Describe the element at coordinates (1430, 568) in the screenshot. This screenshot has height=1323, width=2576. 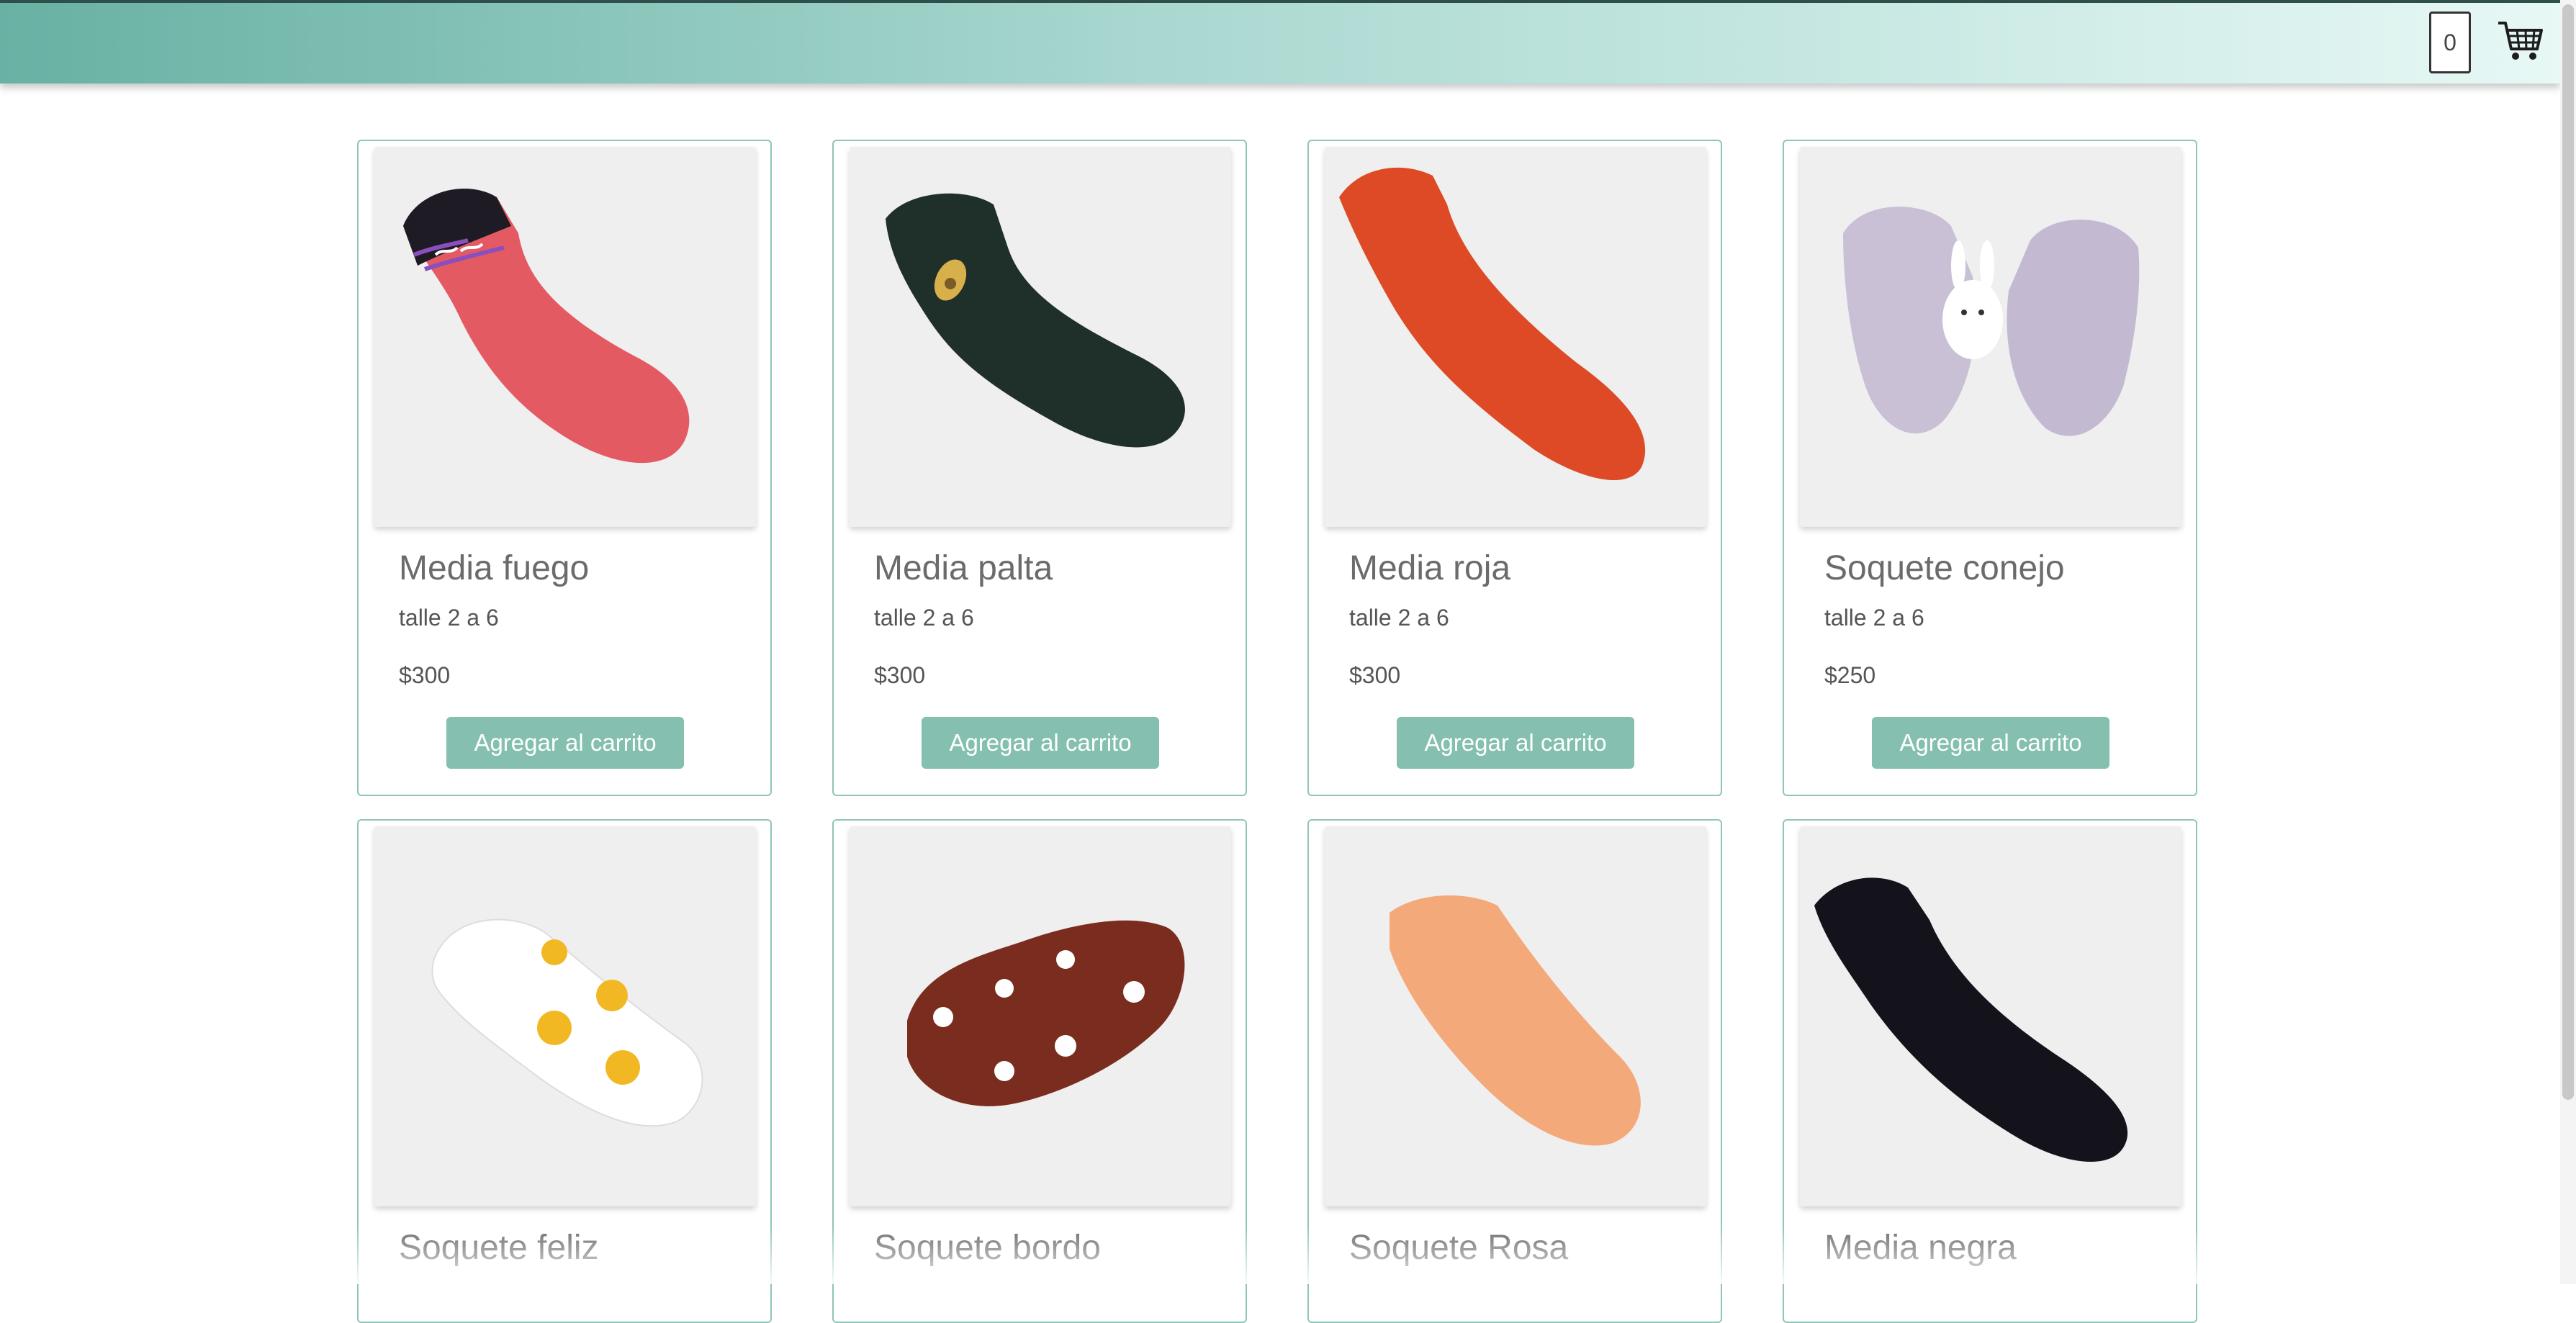
I see `product-name: Media roja` at that location.